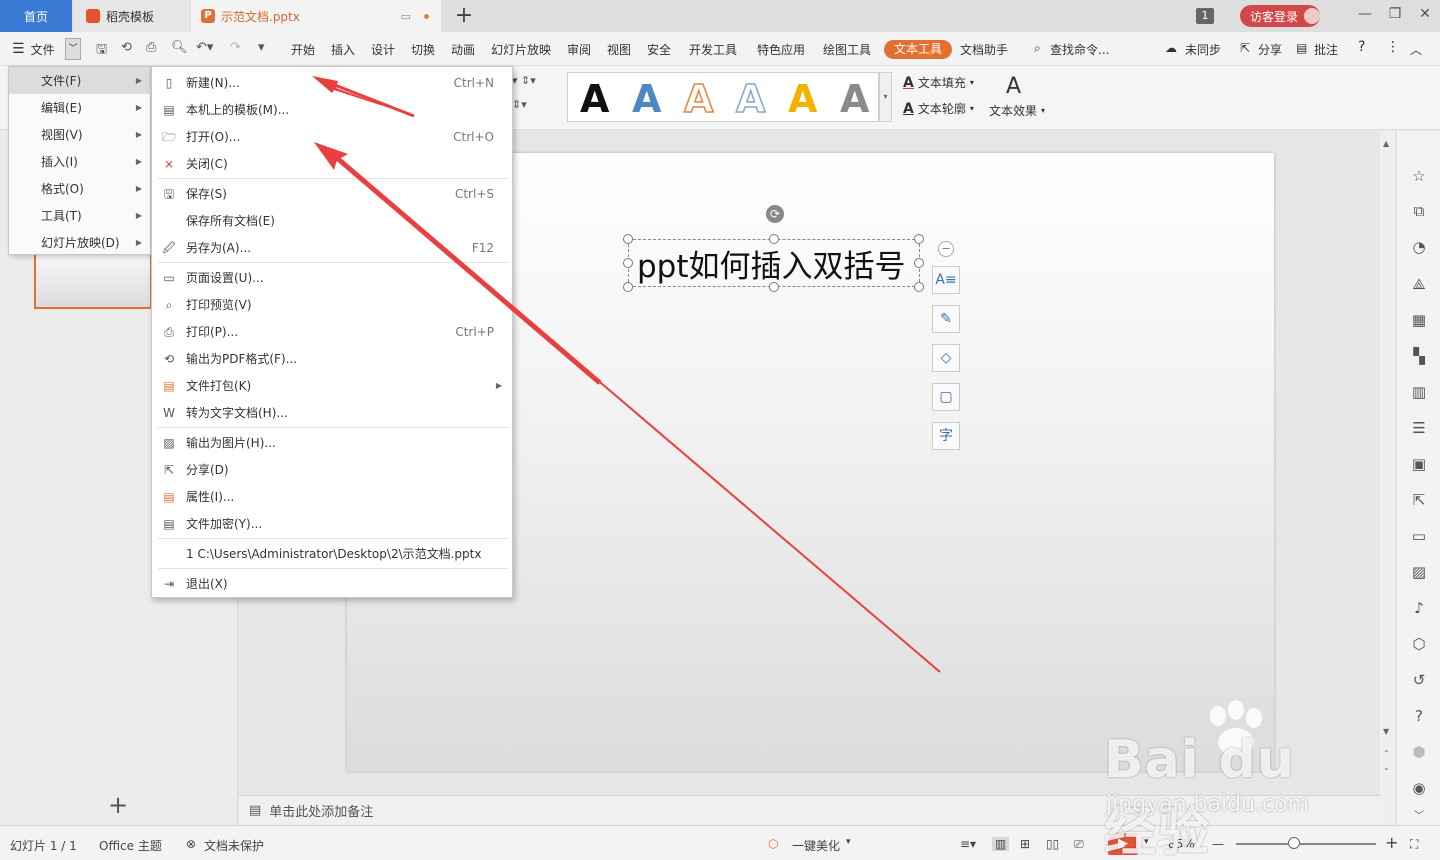  What do you see at coordinates (1001, 844) in the screenshot?
I see `normal-view-icon: ▥` at bounding box center [1001, 844].